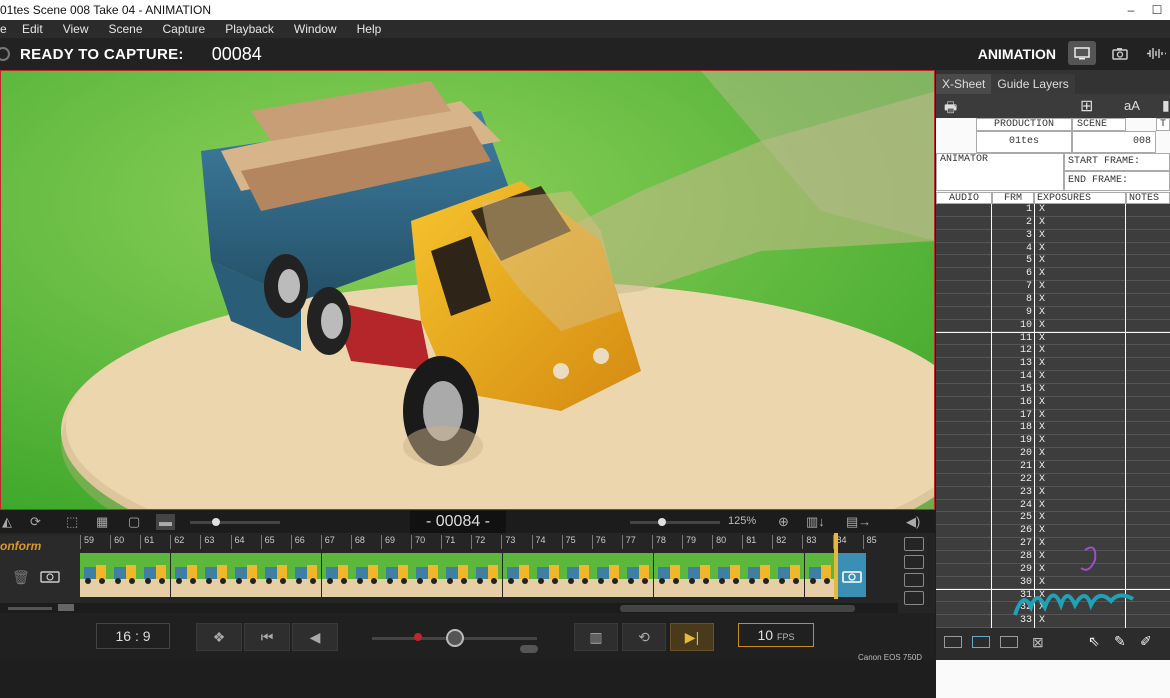 Image resolution: width=1170 pixels, height=698 pixels. What do you see at coordinates (737, 608) in the screenshot?
I see `timeline-scroll-thumb` at bounding box center [737, 608].